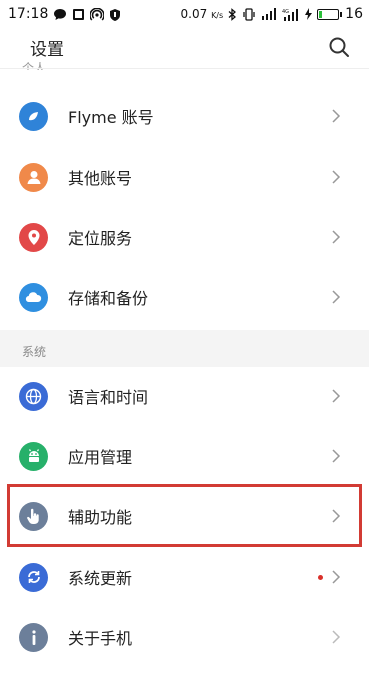  What do you see at coordinates (232, 14) in the screenshot?
I see `bluetooth-icon` at bounding box center [232, 14].